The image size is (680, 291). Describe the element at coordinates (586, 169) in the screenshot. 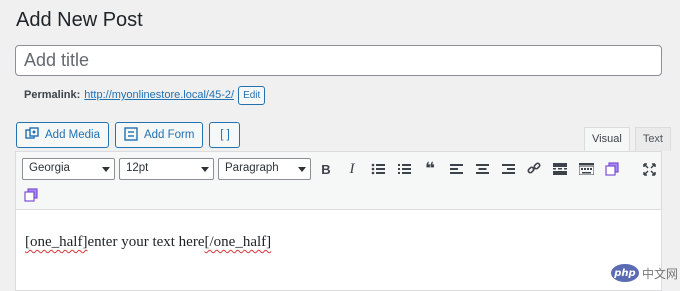

I see `toolbar-toggle-icon` at that location.